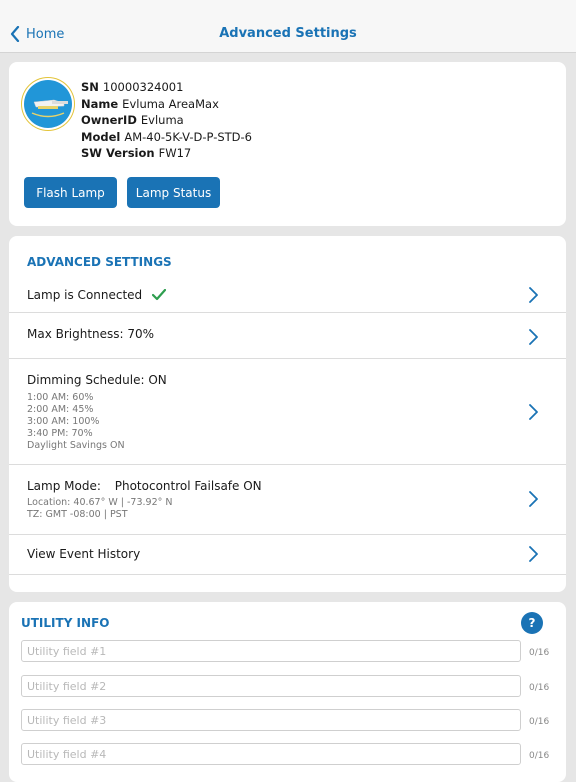 This screenshot has width=576, height=782. I want to click on daylight-savings-line: Daylight Savings ON, so click(76, 445).